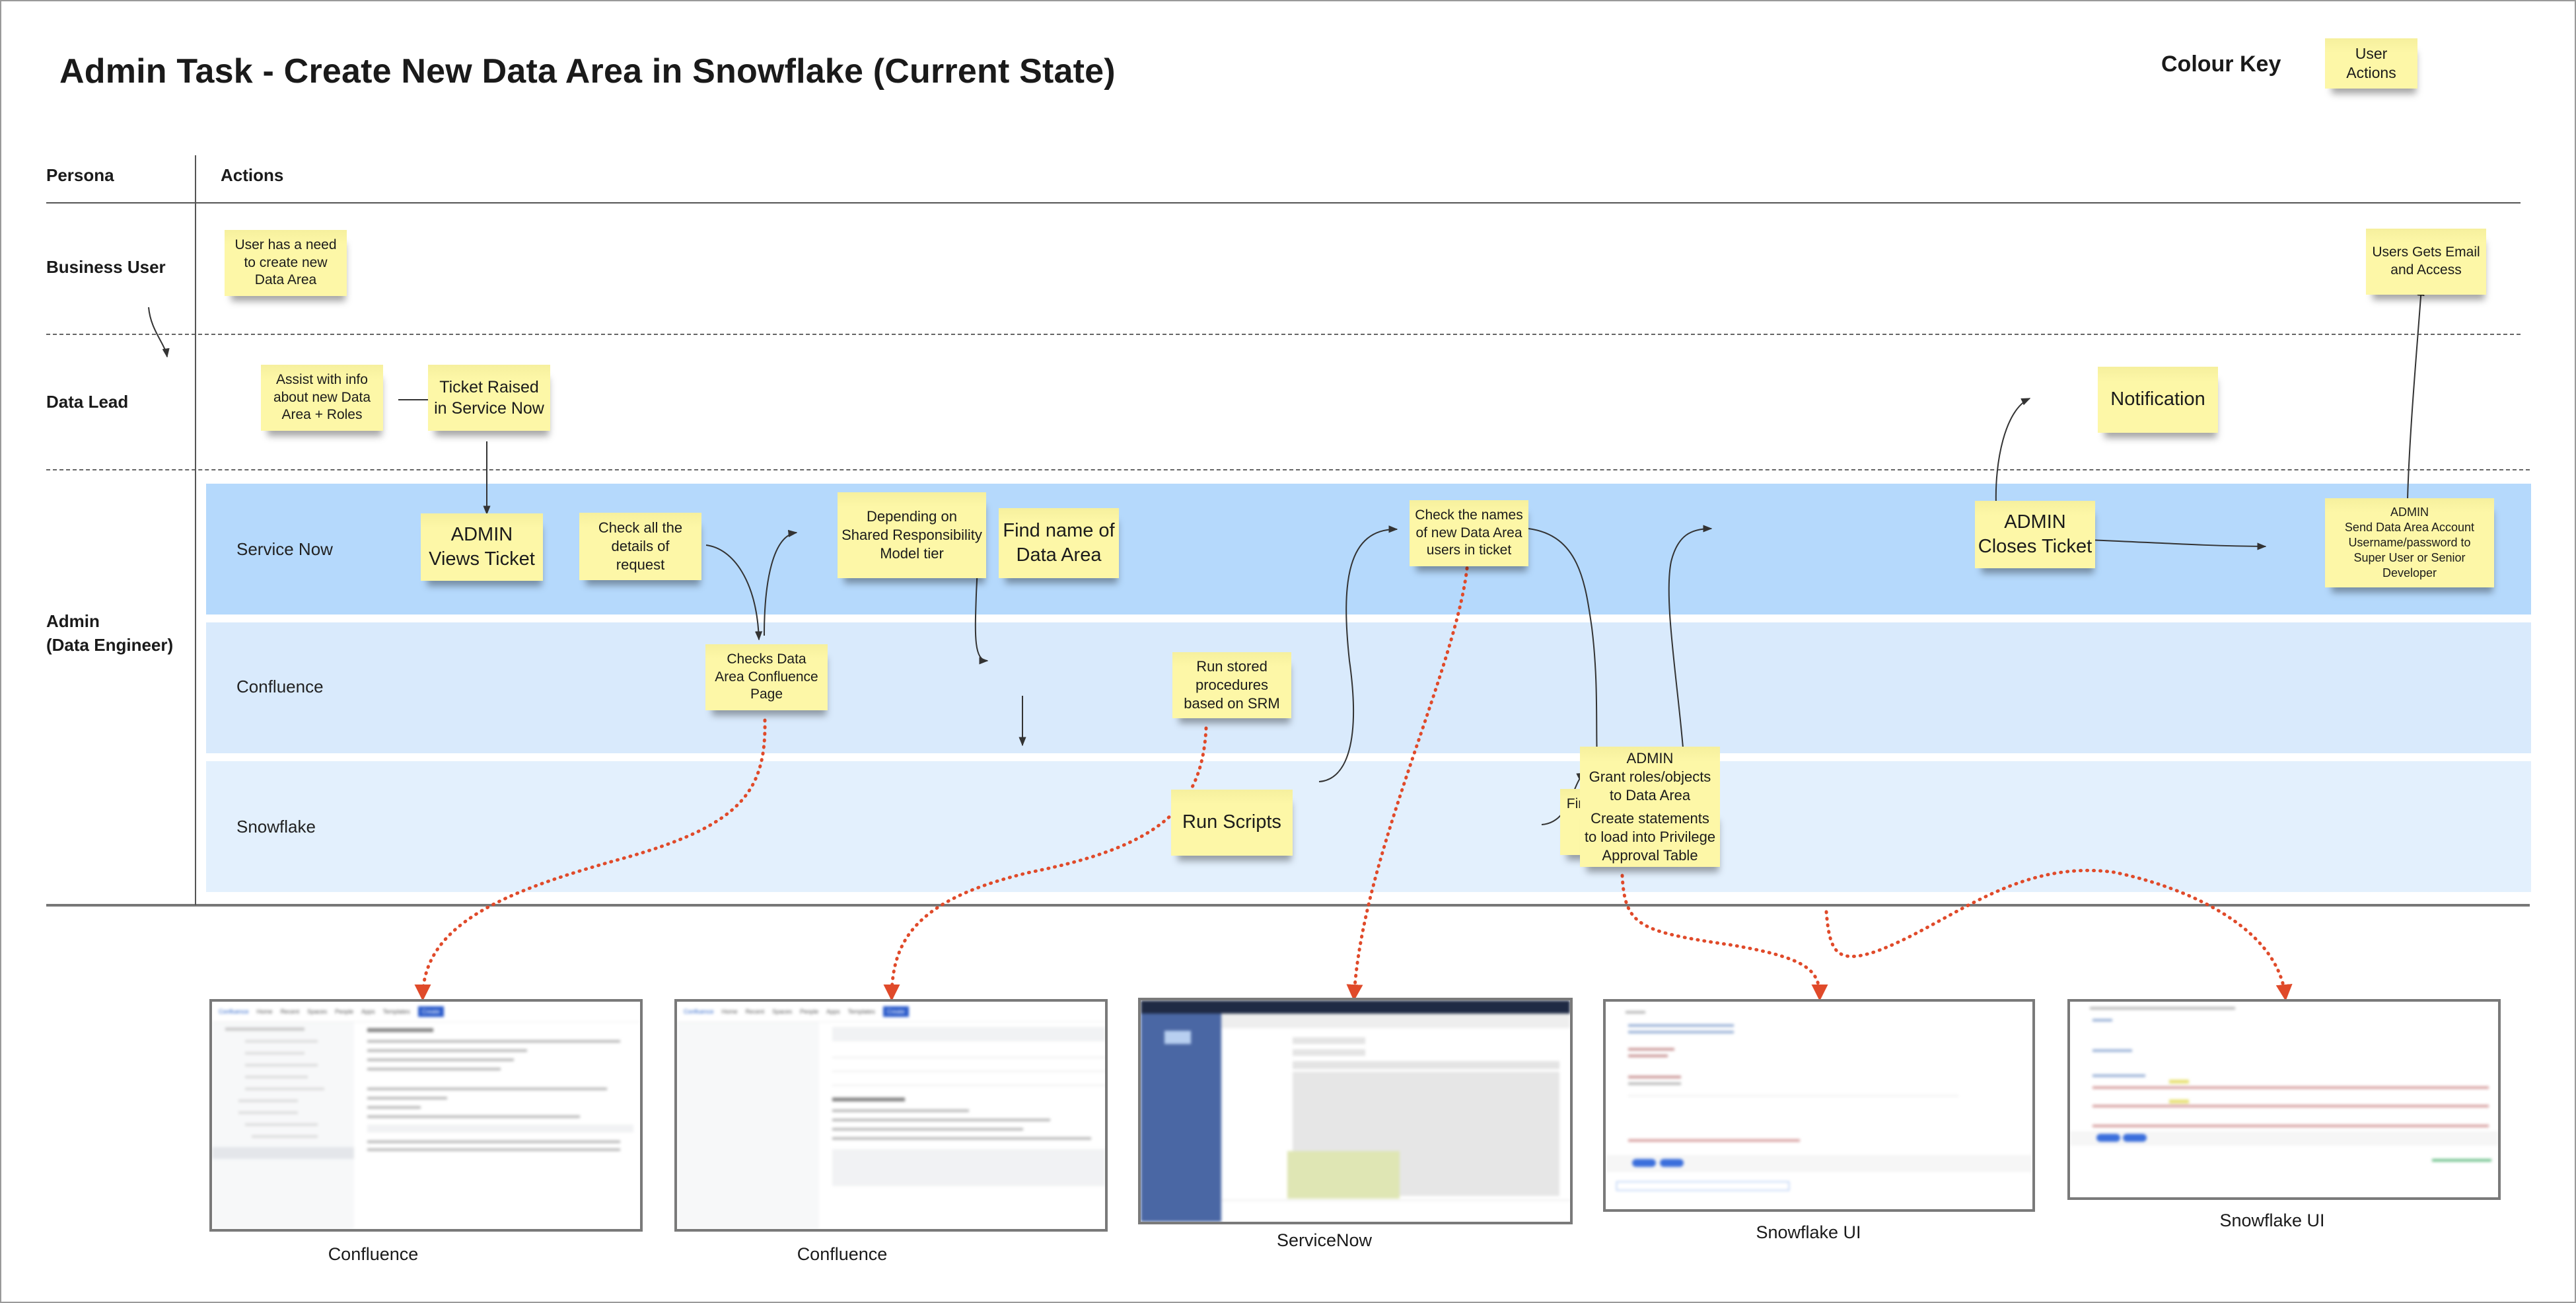  I want to click on sticky-checks-confluence-page: Checks Data Area Confluence Page, so click(767, 677).